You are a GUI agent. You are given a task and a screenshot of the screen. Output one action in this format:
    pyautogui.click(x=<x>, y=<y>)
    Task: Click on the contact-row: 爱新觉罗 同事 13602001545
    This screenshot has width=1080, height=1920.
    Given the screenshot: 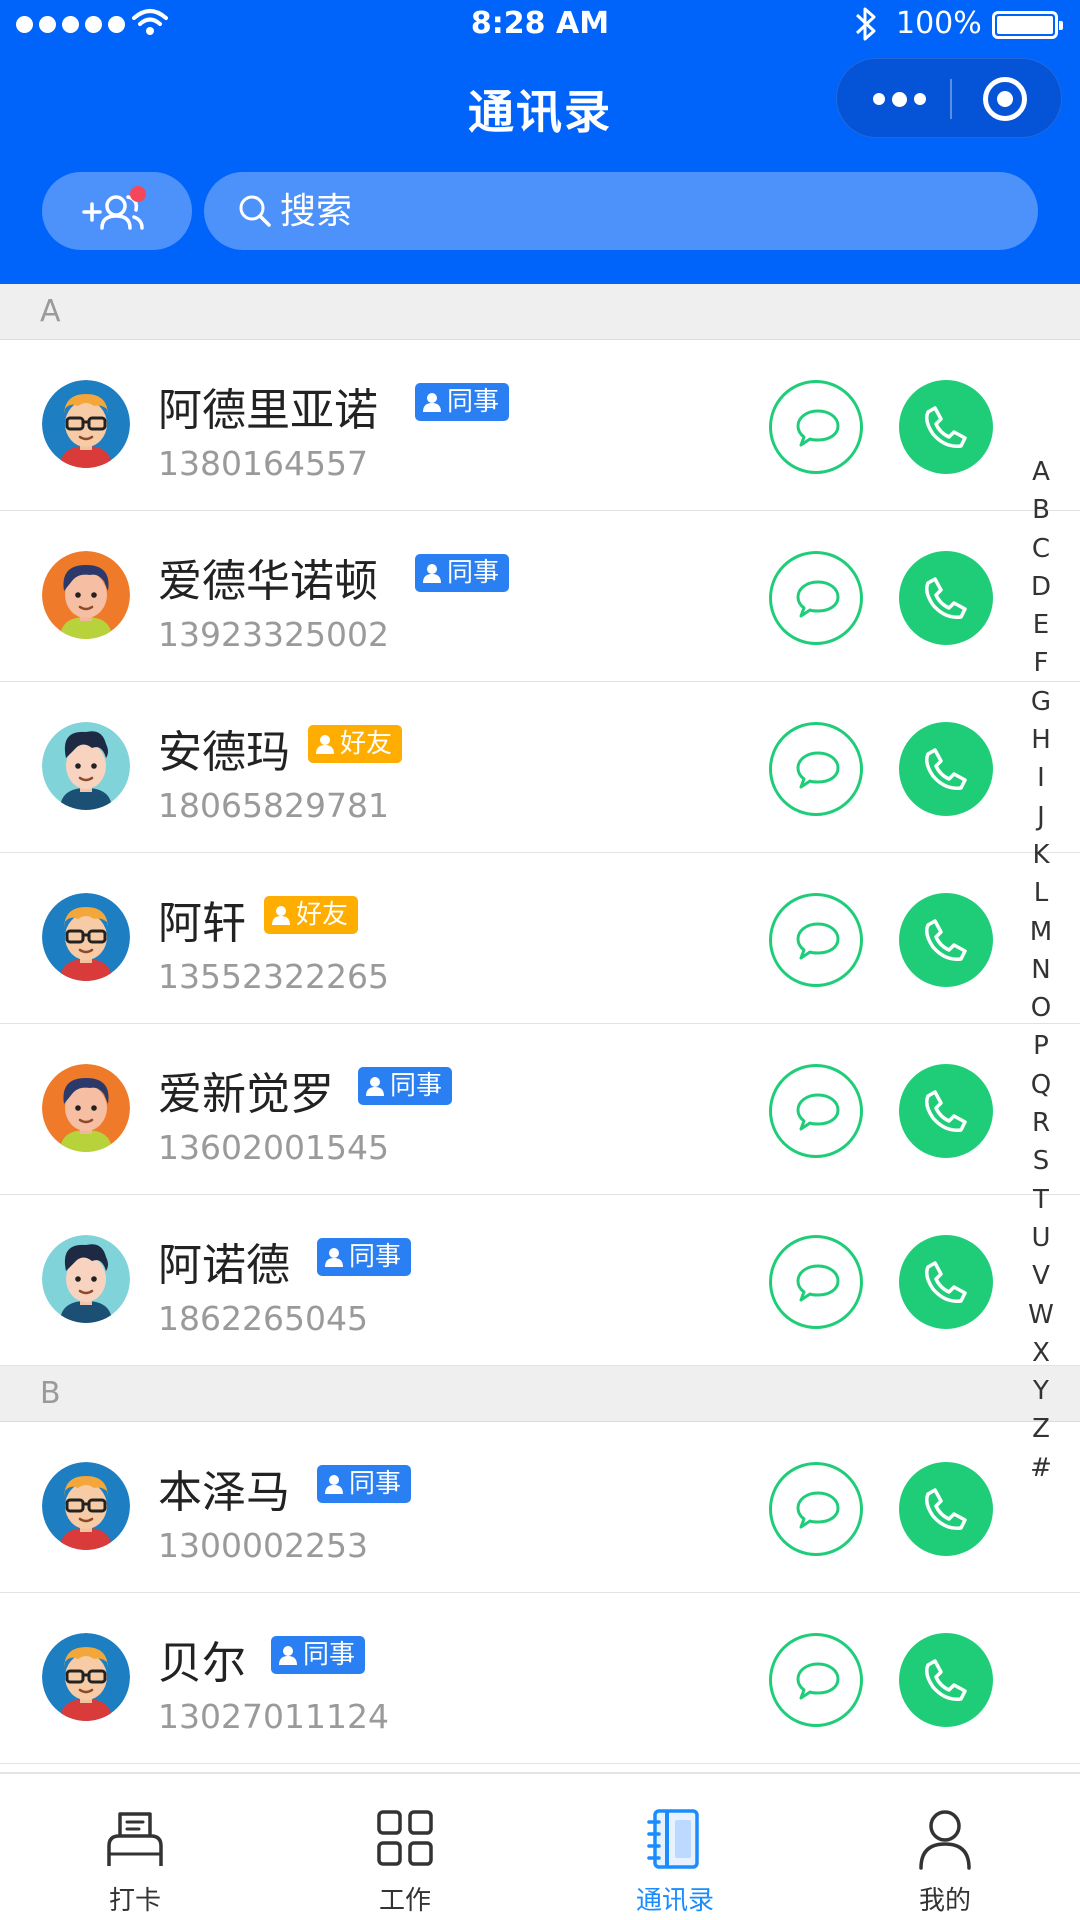 What is the action you would take?
    pyautogui.click(x=540, y=1109)
    